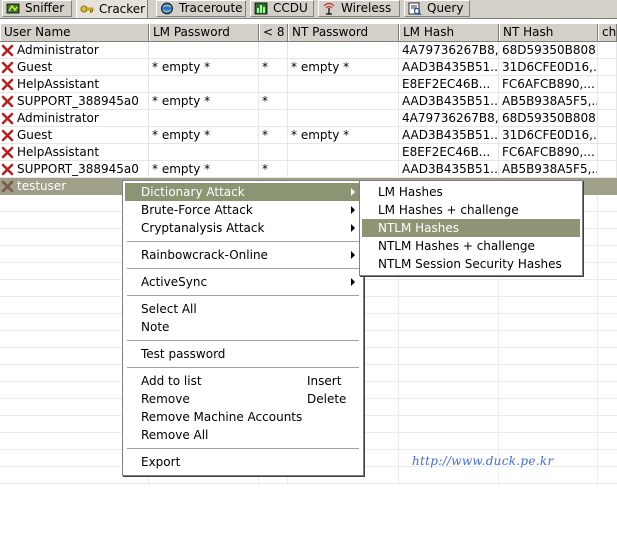  I want to click on menu-item-select-all: Select All, so click(243, 309).